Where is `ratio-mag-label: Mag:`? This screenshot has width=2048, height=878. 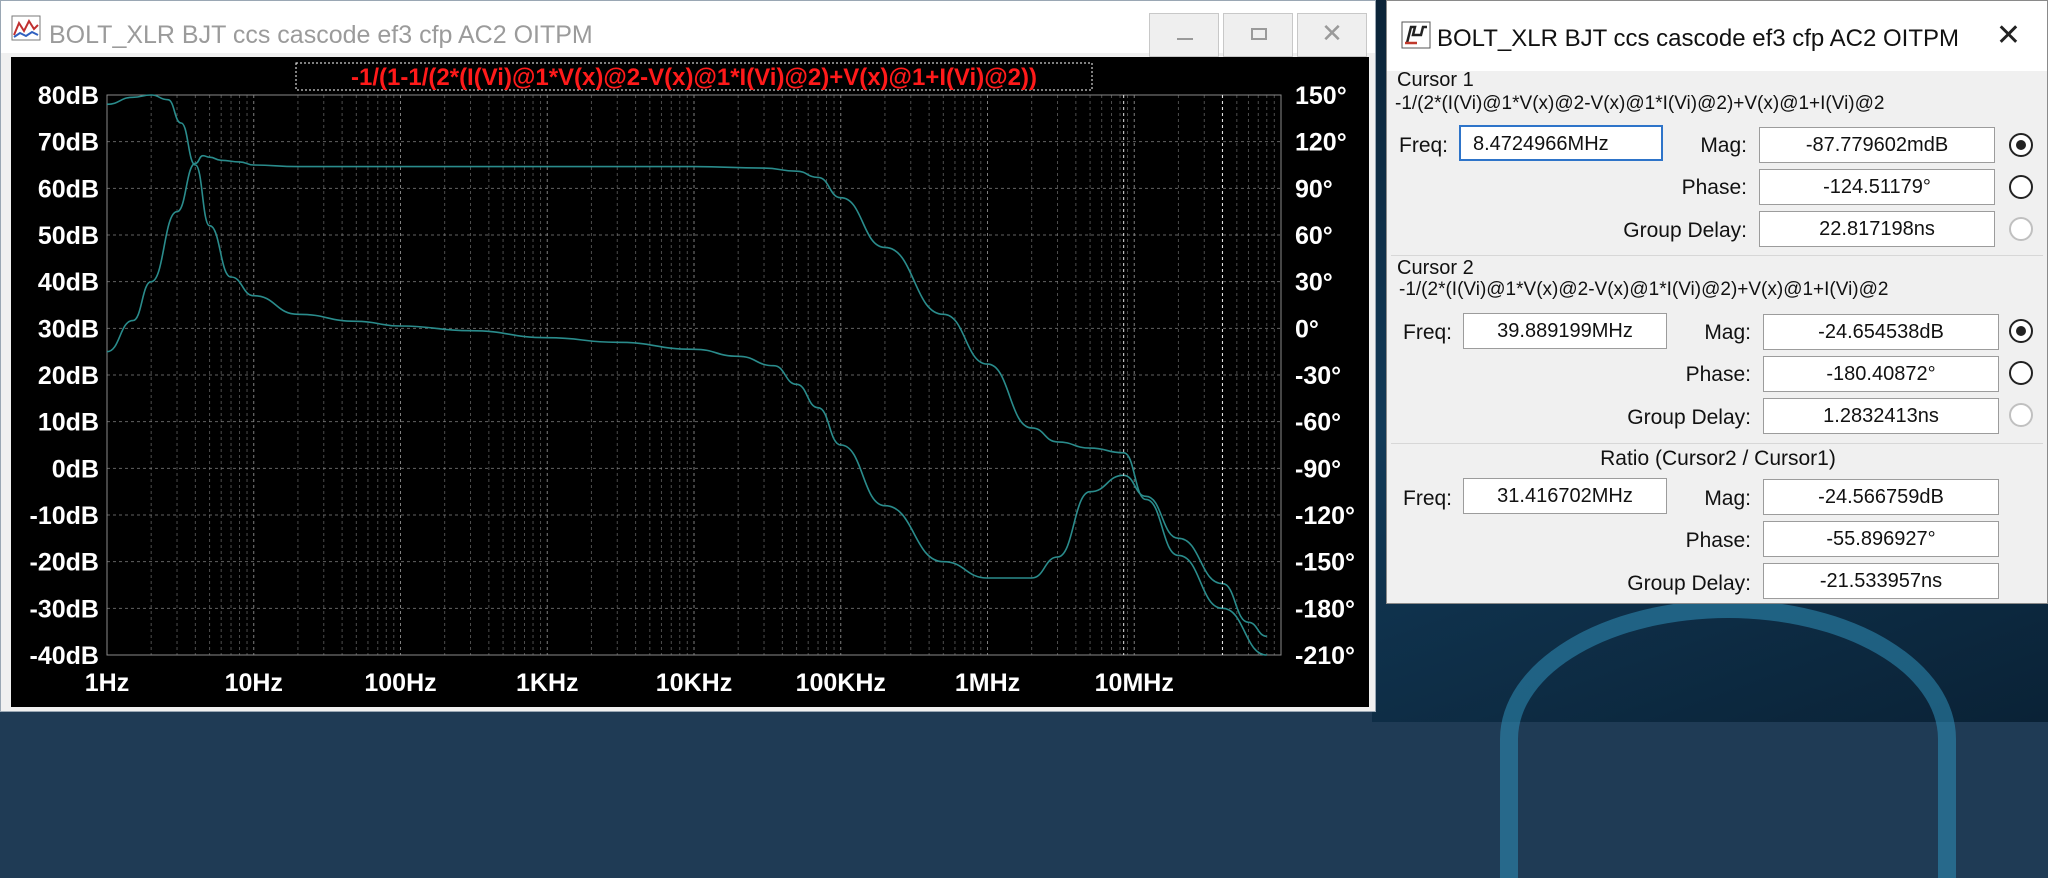
ratio-mag-label: Mag: is located at coordinates (1727, 498).